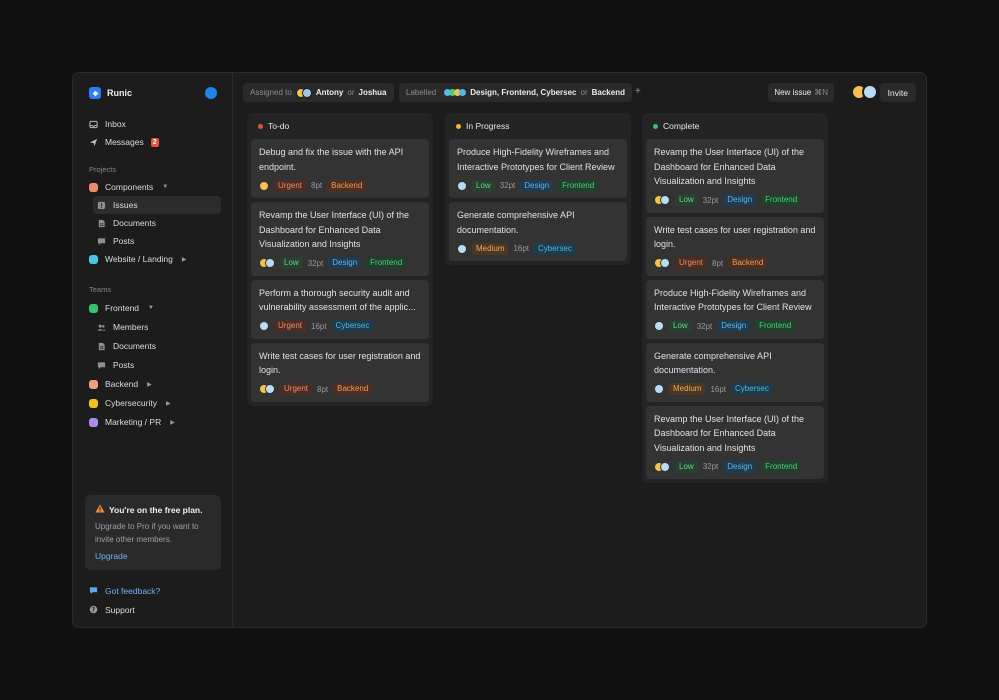  What do you see at coordinates (122, 308) in the screenshot?
I see `team-frontend-label: Frontend` at bounding box center [122, 308].